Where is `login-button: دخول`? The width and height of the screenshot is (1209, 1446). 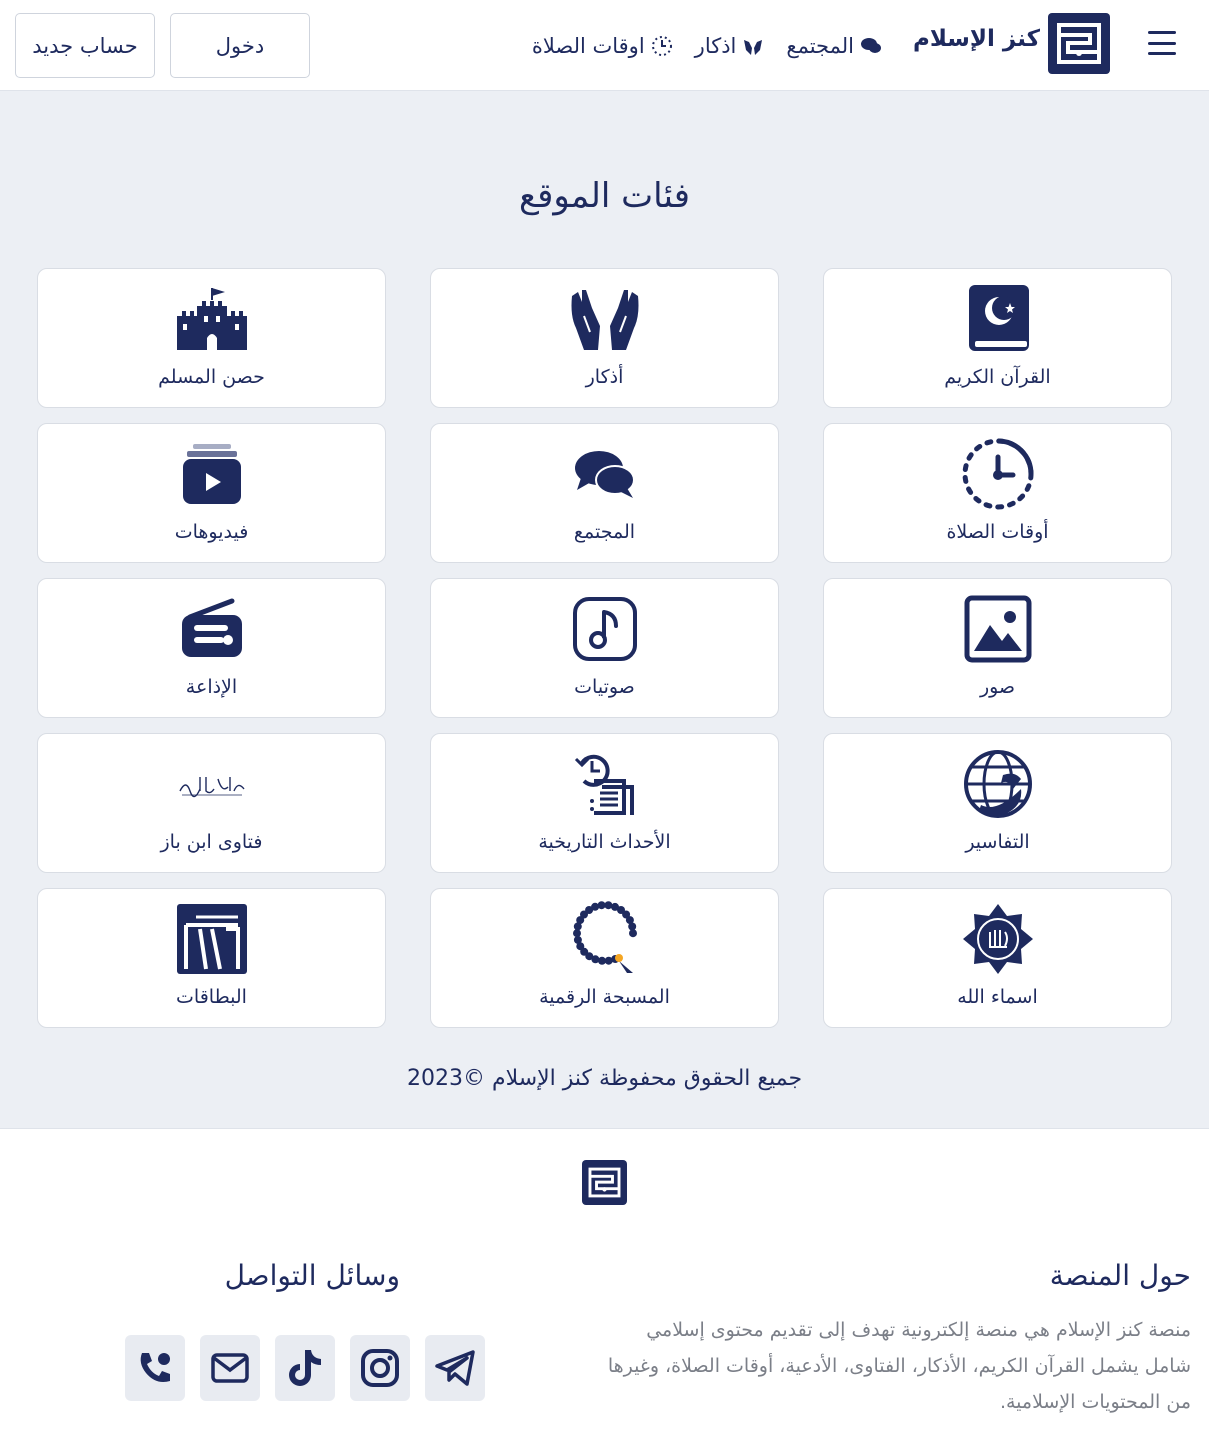
login-button: دخول is located at coordinates (240, 45).